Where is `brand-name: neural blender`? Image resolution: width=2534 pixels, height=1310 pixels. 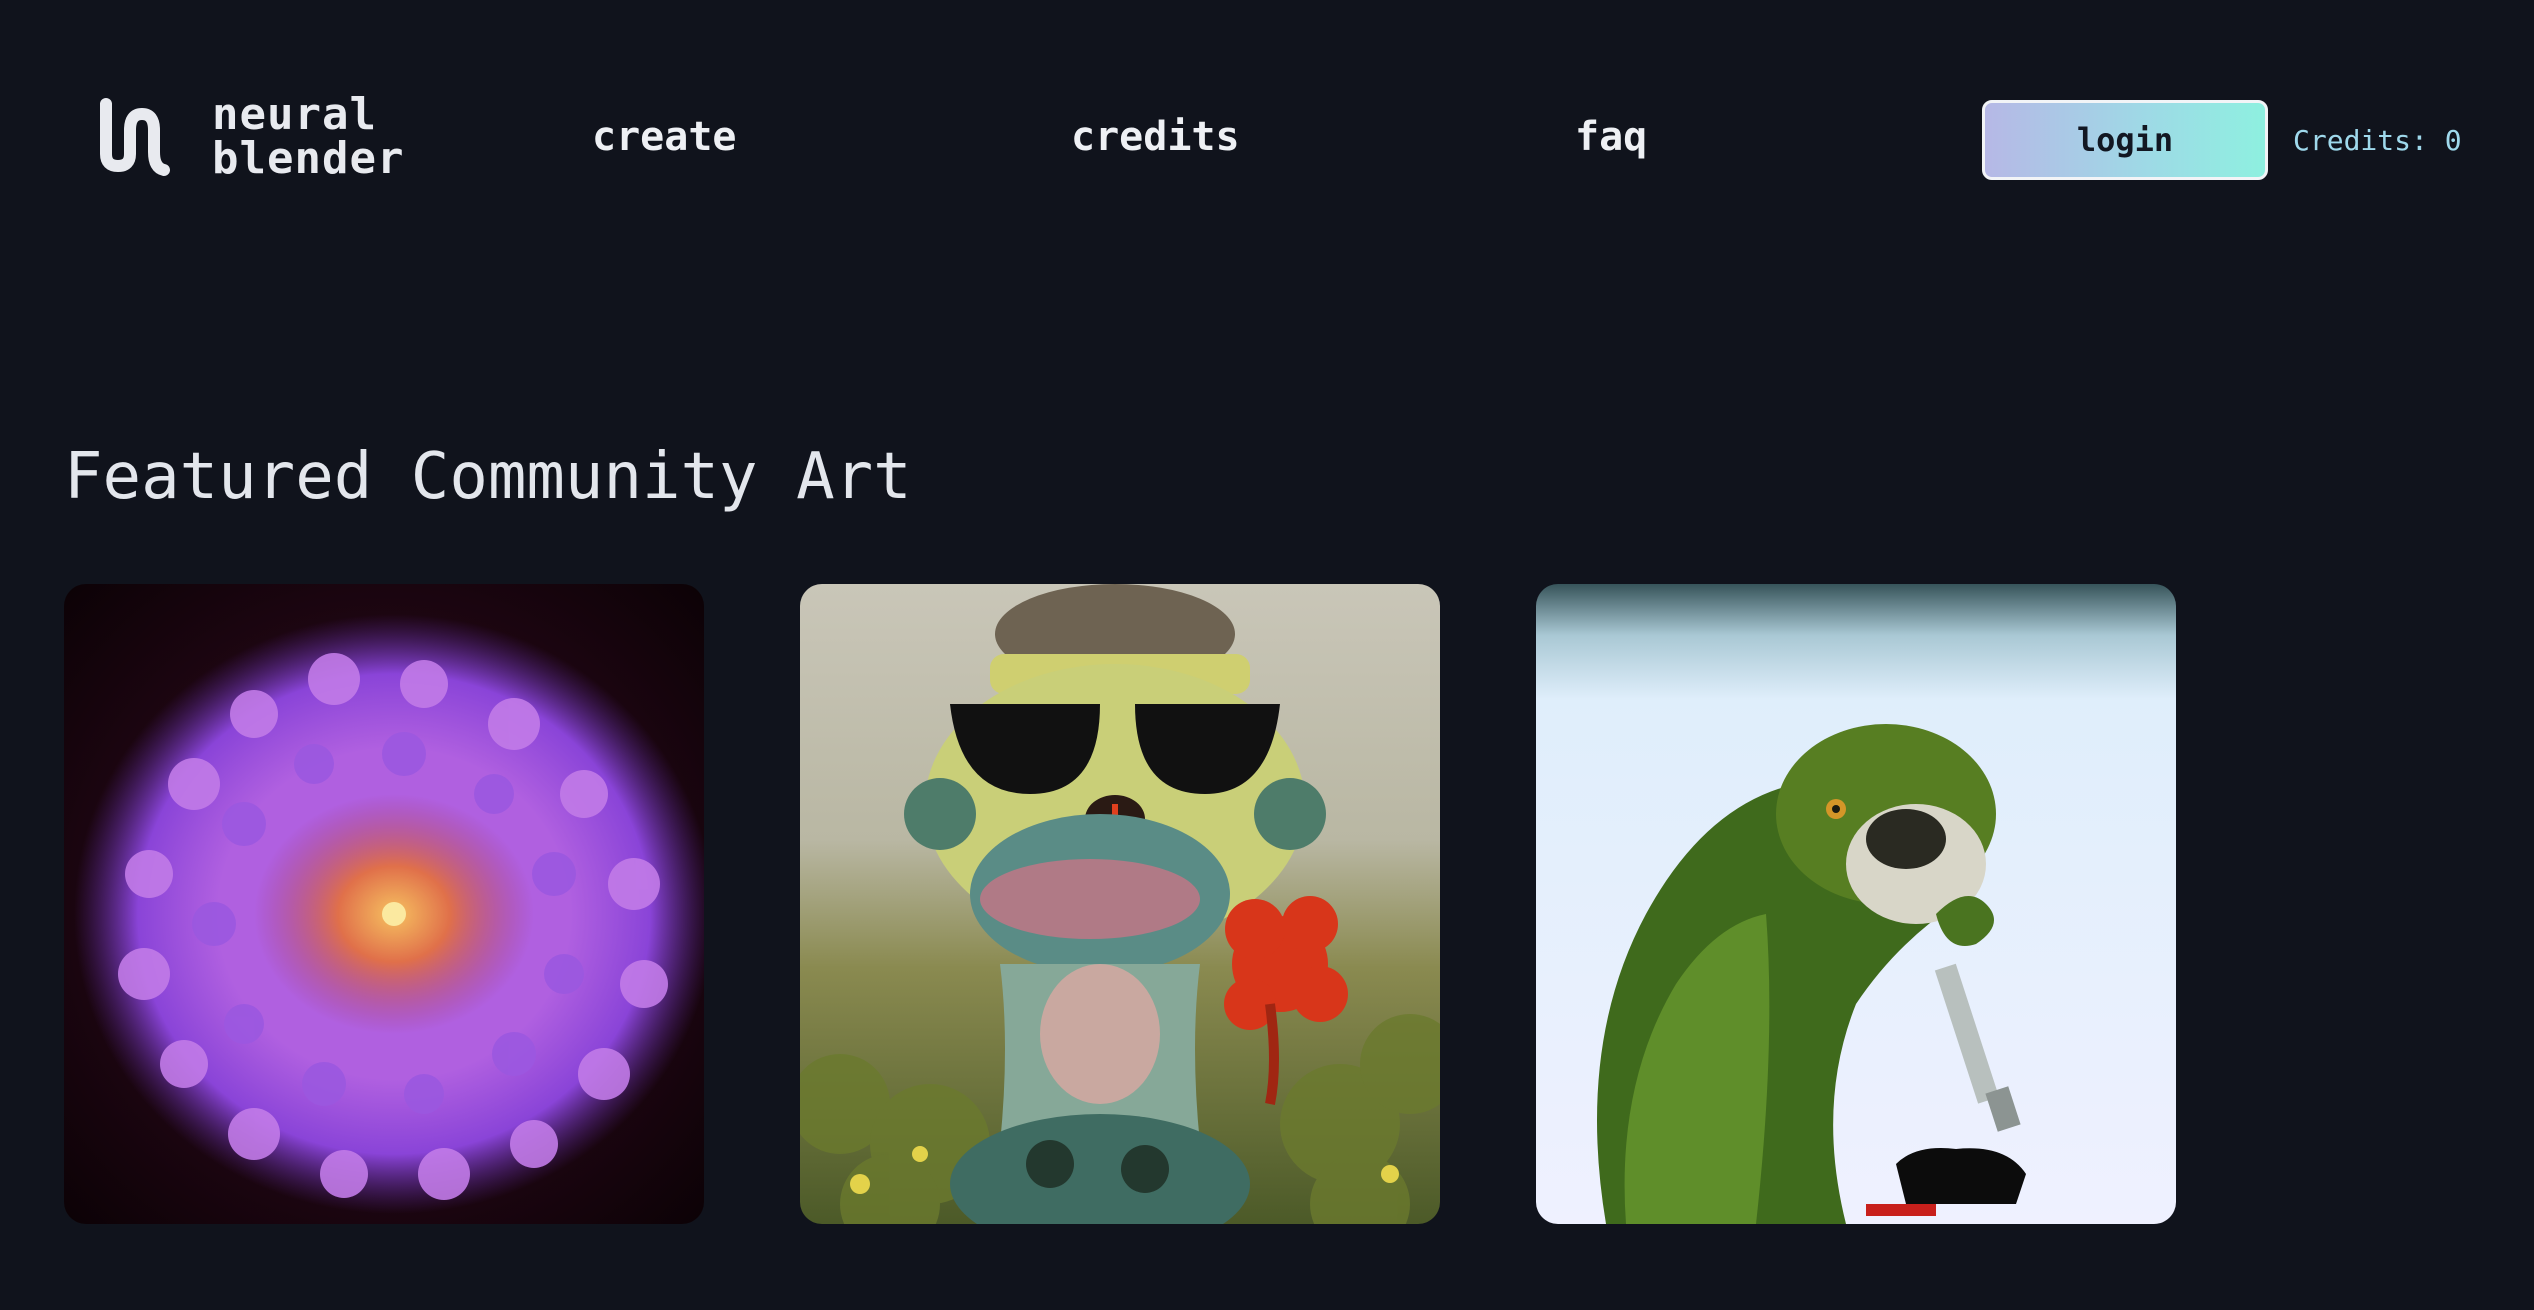
brand-name: neural blender is located at coordinates (308, 137).